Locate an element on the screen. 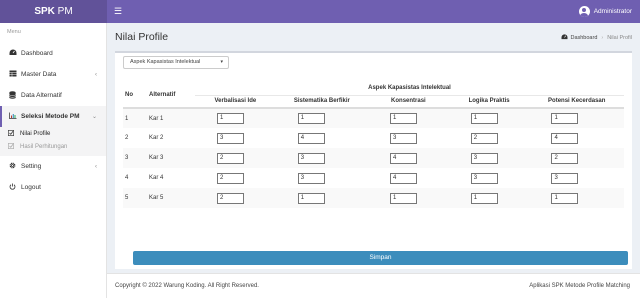  row-alternative: Kar 2 is located at coordinates (156, 138).